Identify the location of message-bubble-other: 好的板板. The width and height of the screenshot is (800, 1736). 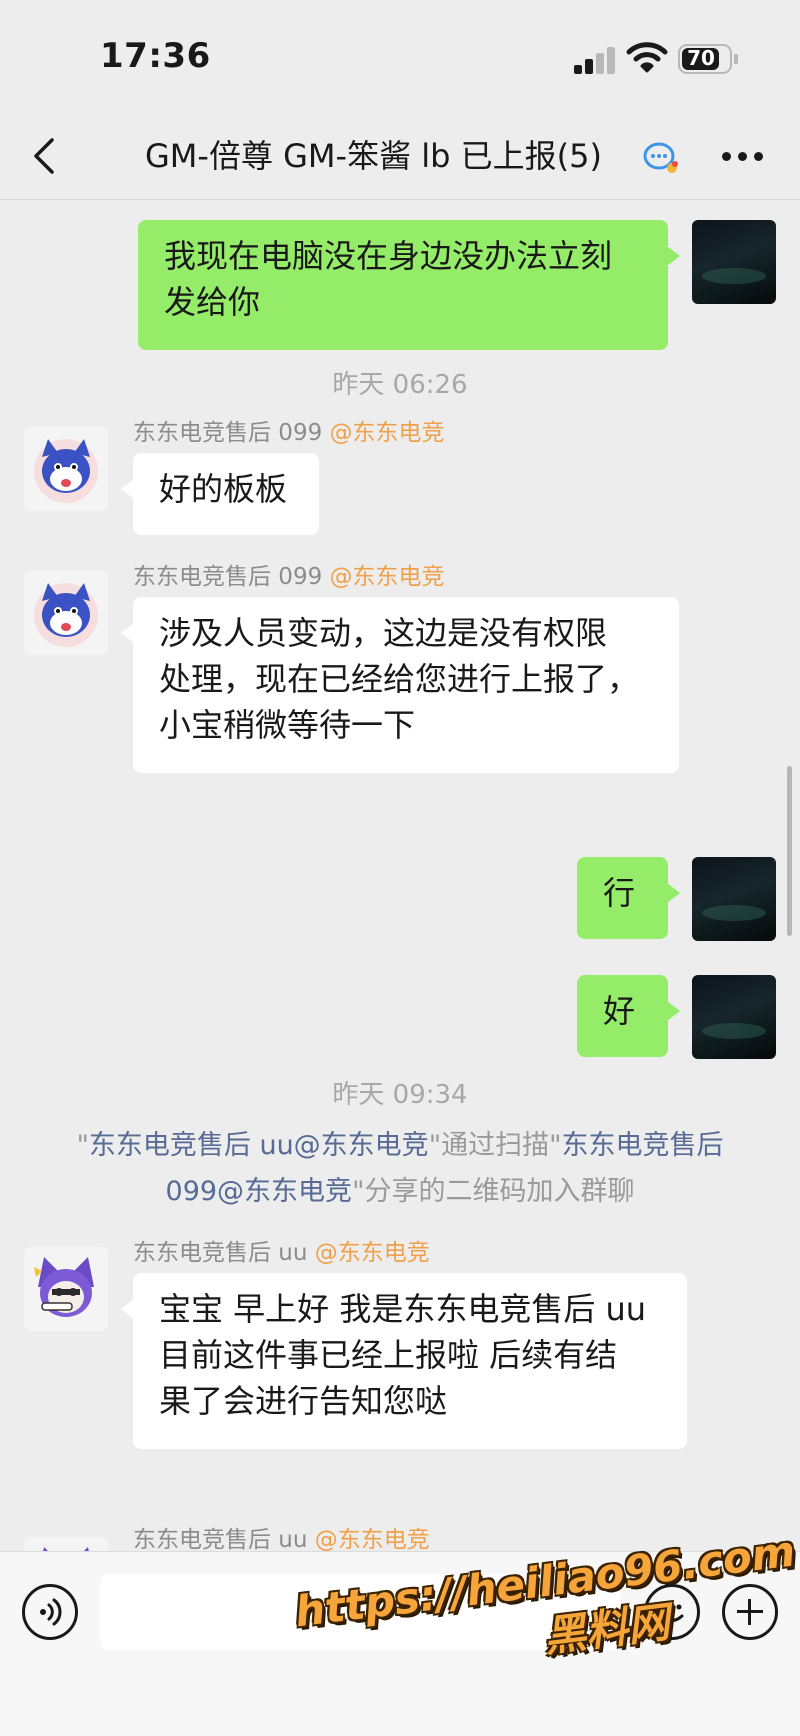
(220, 494).